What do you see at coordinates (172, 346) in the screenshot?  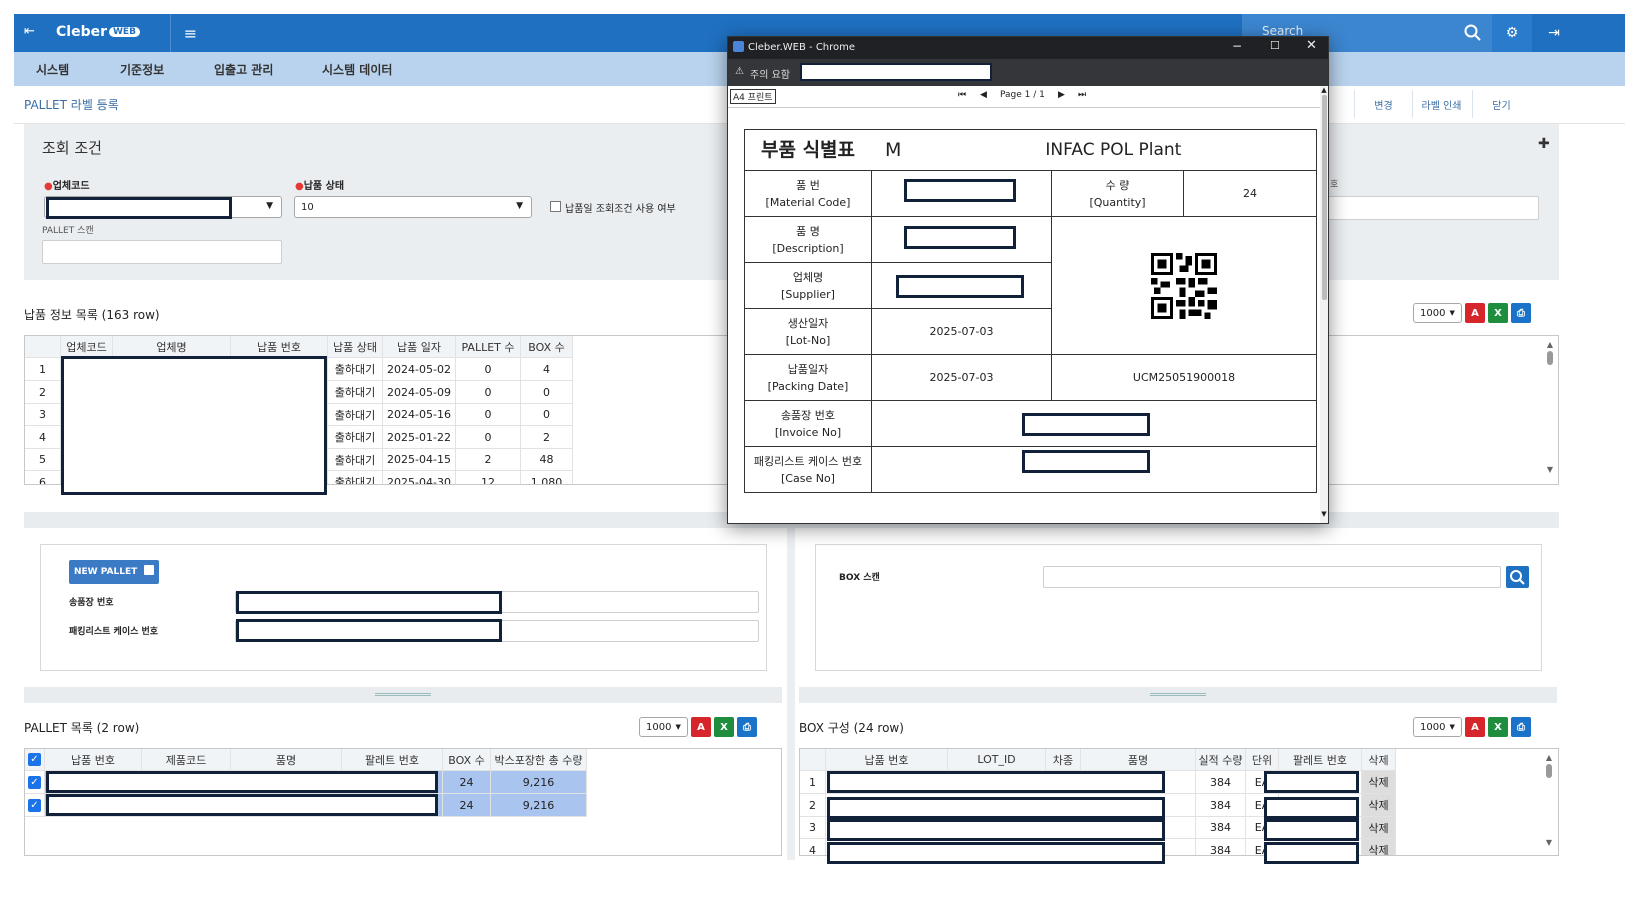 I see `column-header: 업체명` at bounding box center [172, 346].